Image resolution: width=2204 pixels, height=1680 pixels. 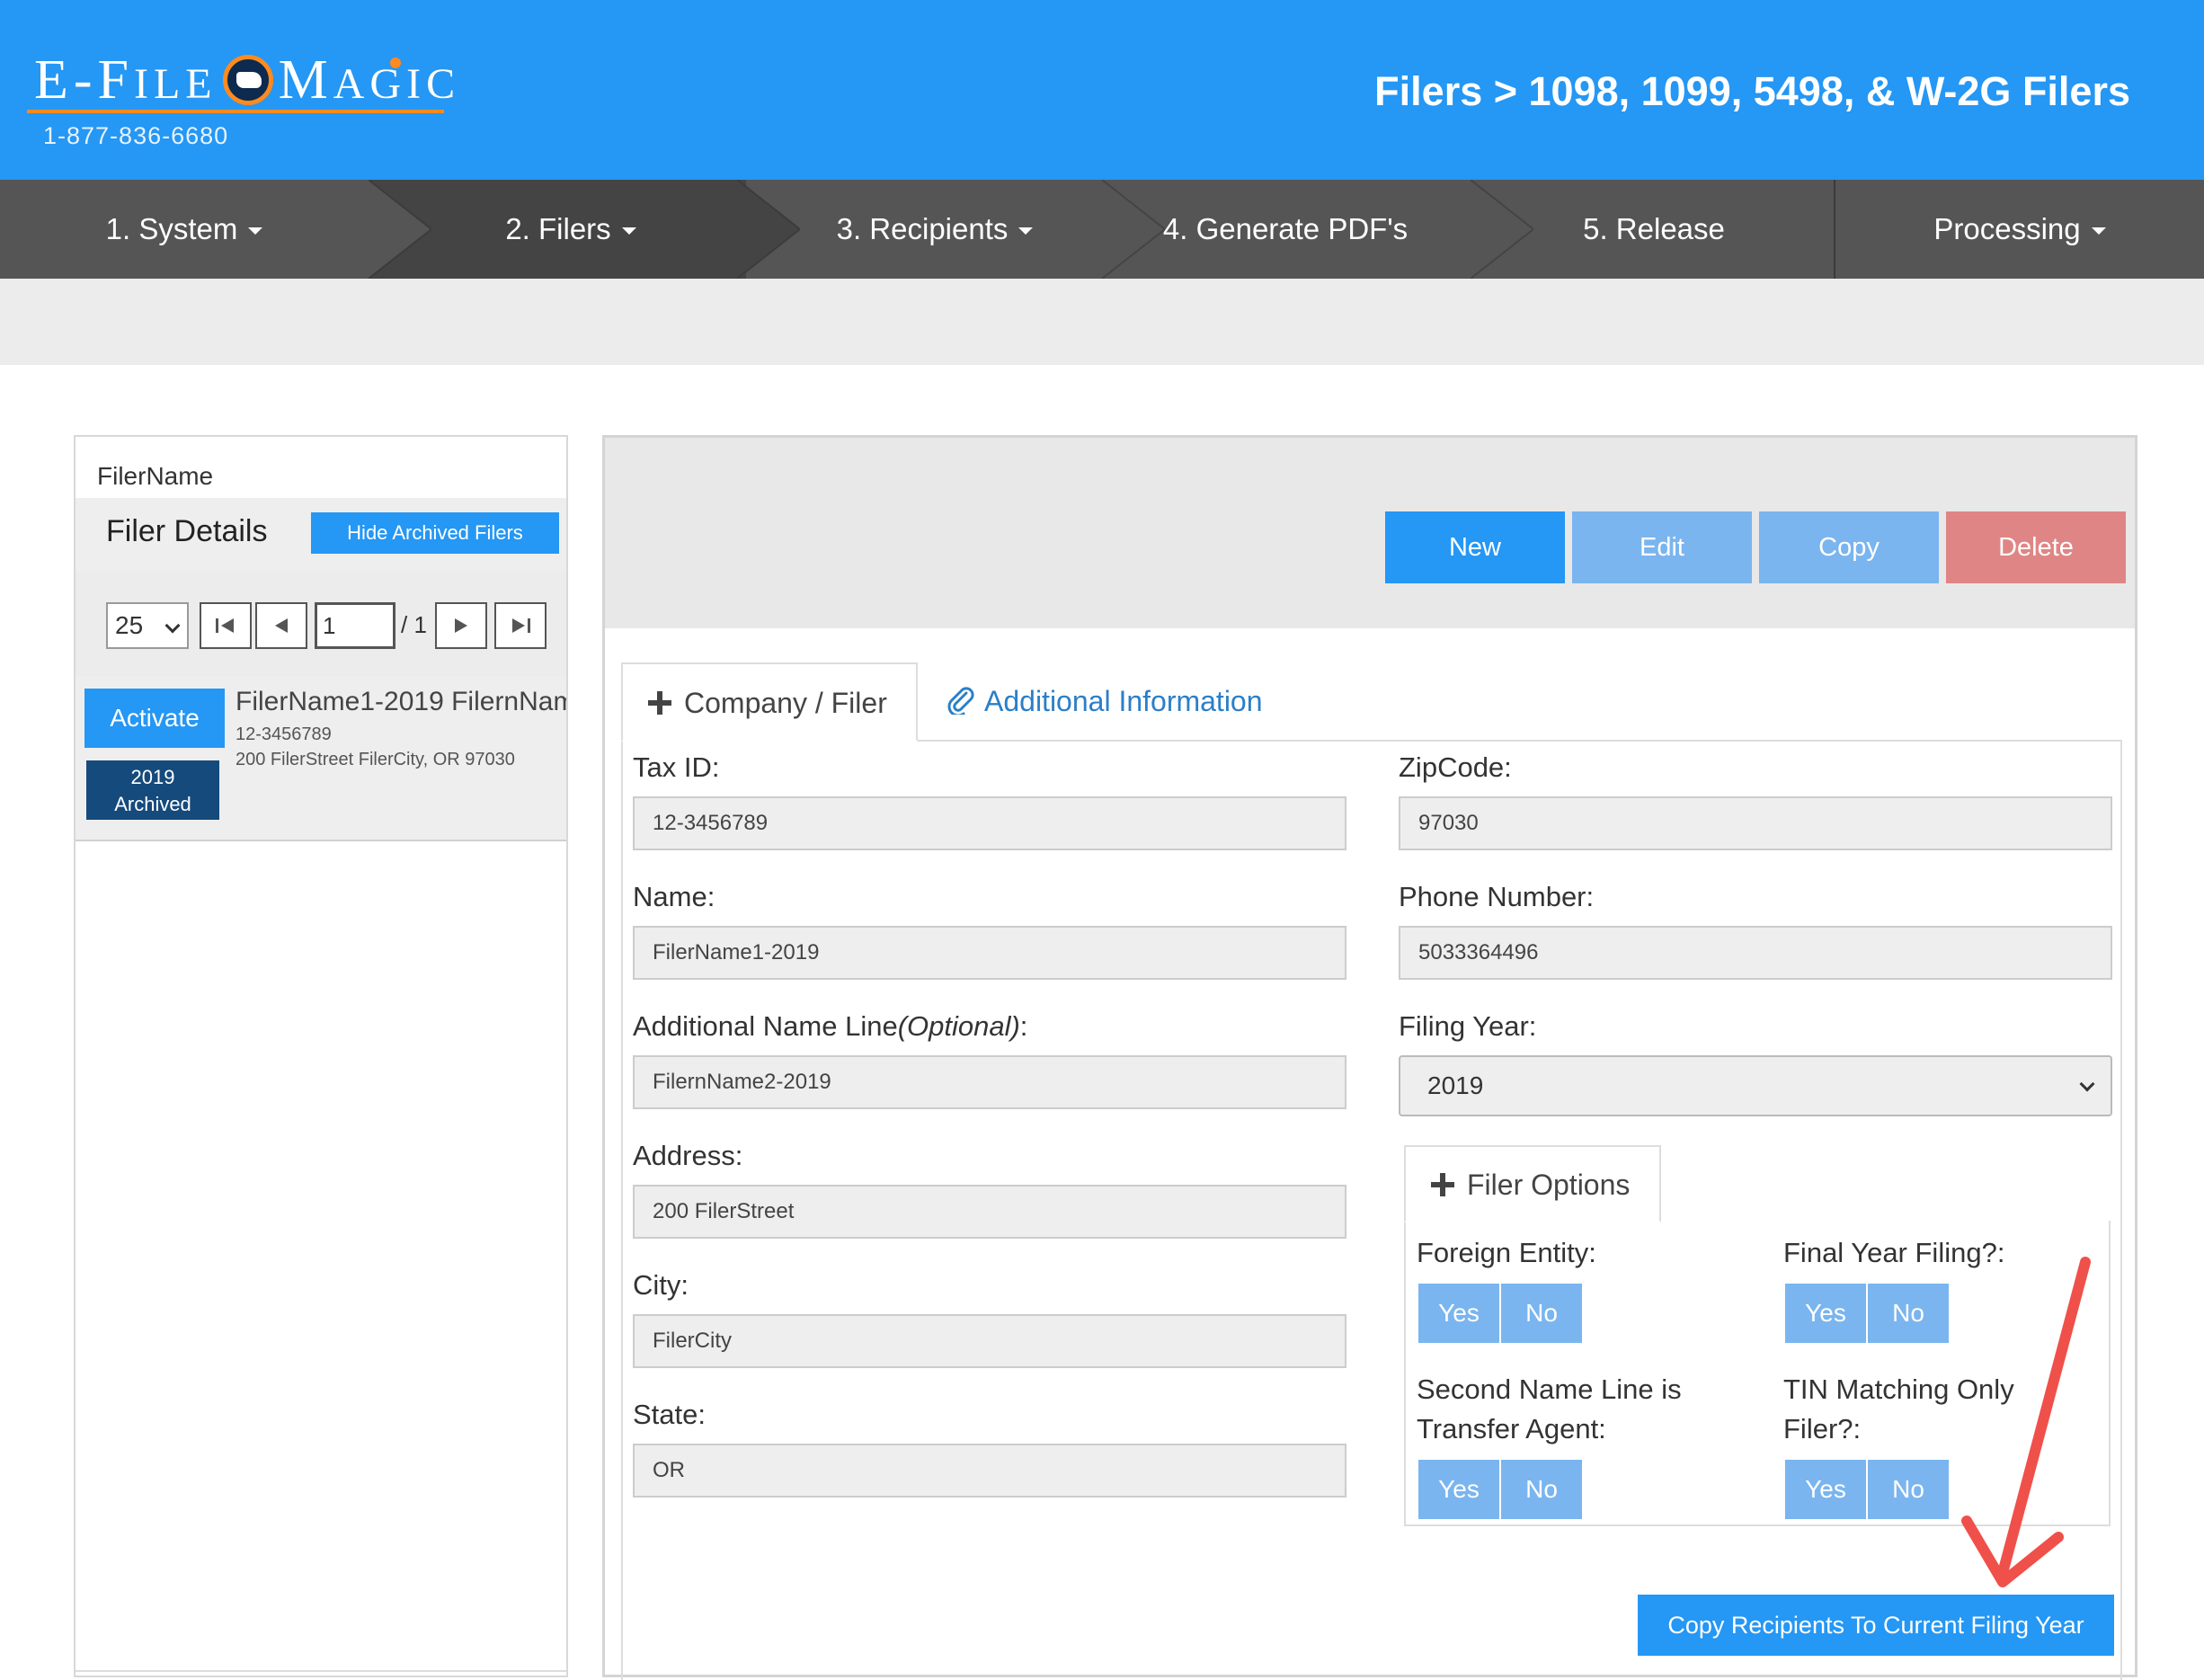 I want to click on zip-label: ZipCode:, so click(x=1455, y=767).